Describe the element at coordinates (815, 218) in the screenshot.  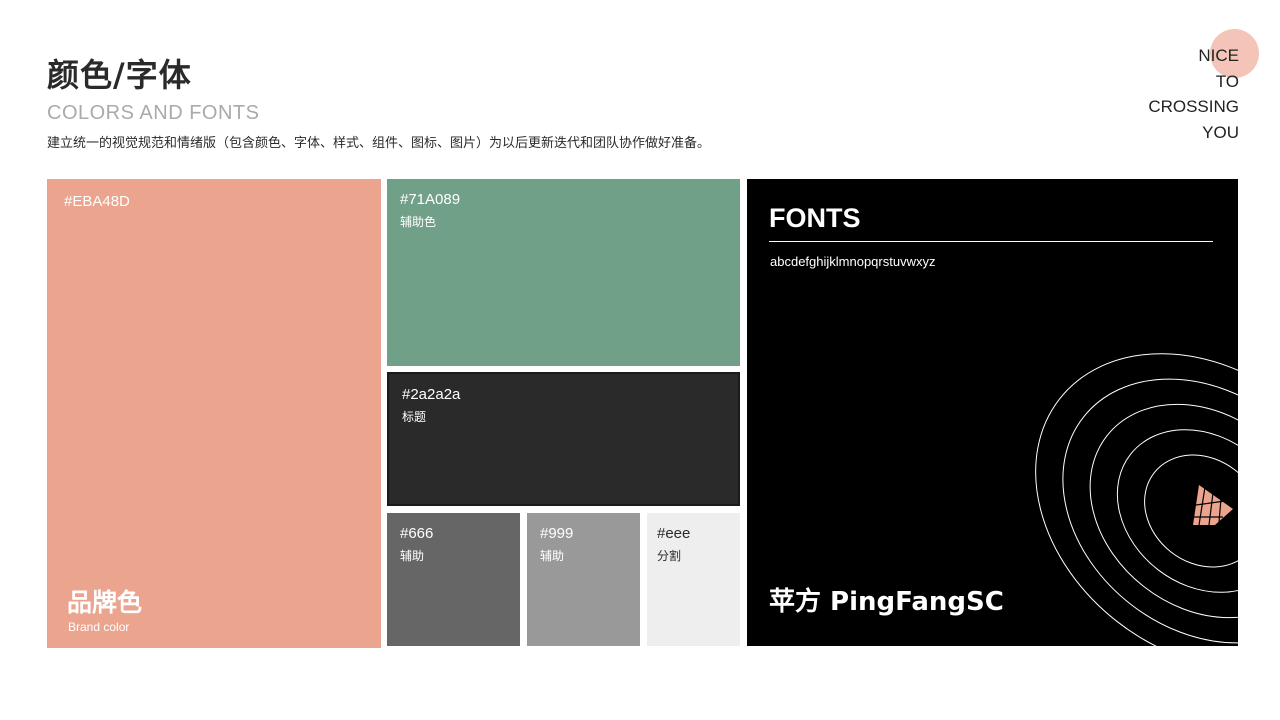
I see `fonts-heading: FONTS` at that location.